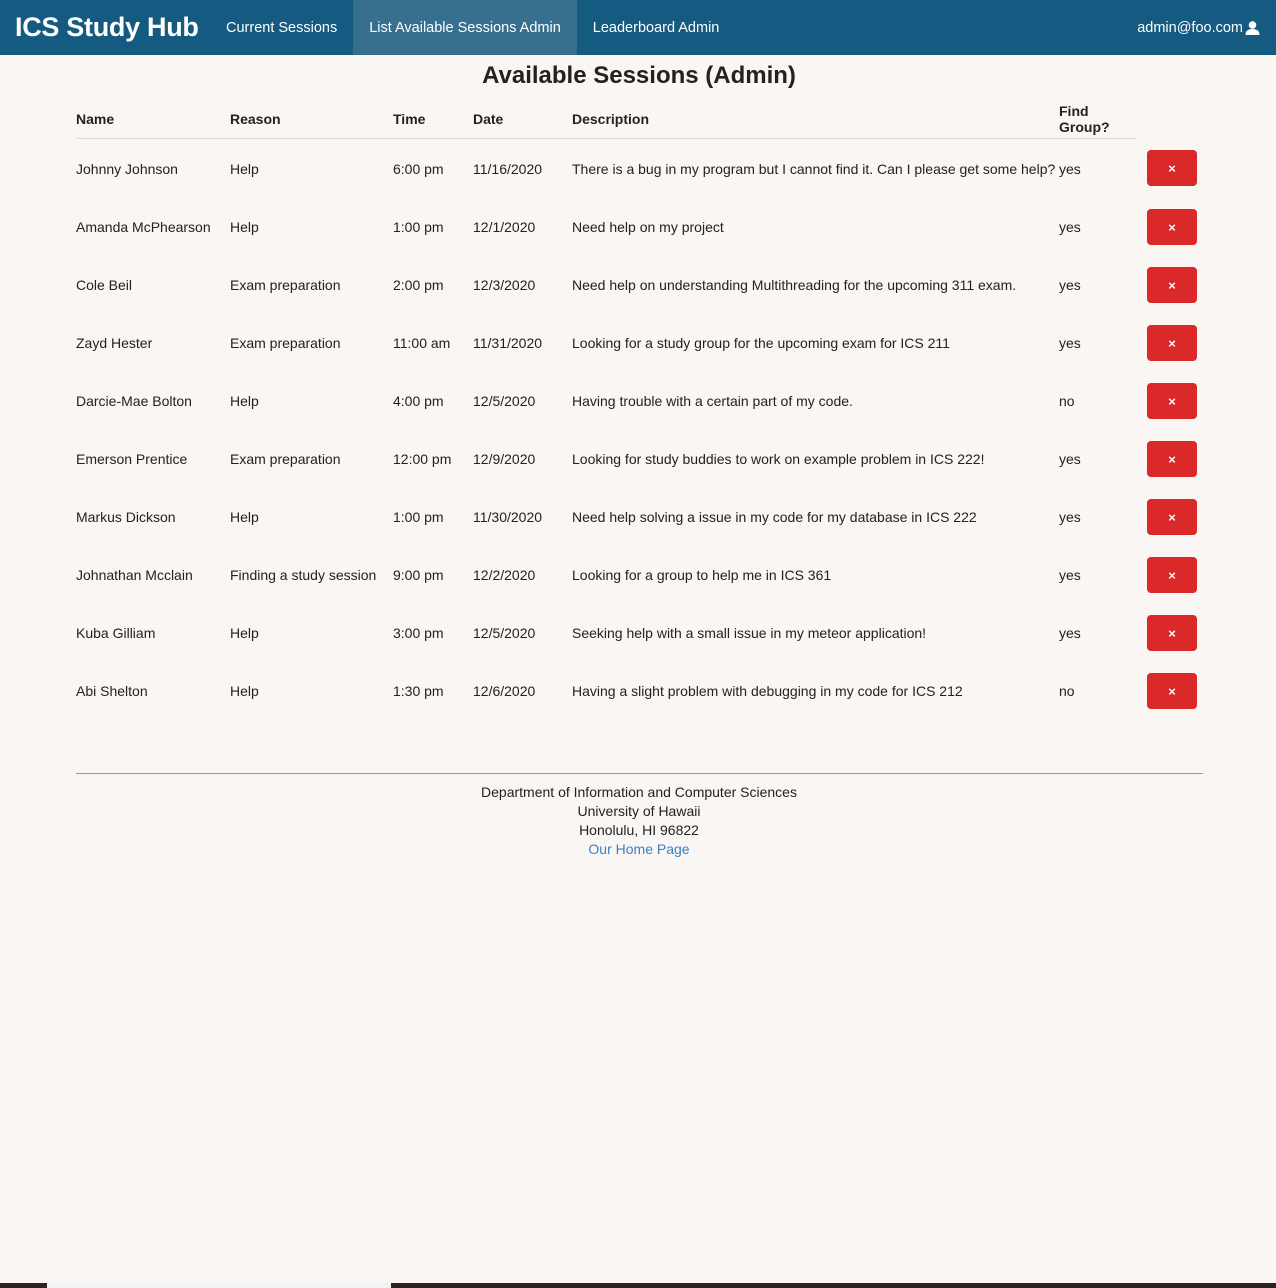 The image size is (1276, 1288). What do you see at coordinates (504, 227) in the screenshot?
I see `cell-date: 12/1/2020` at bounding box center [504, 227].